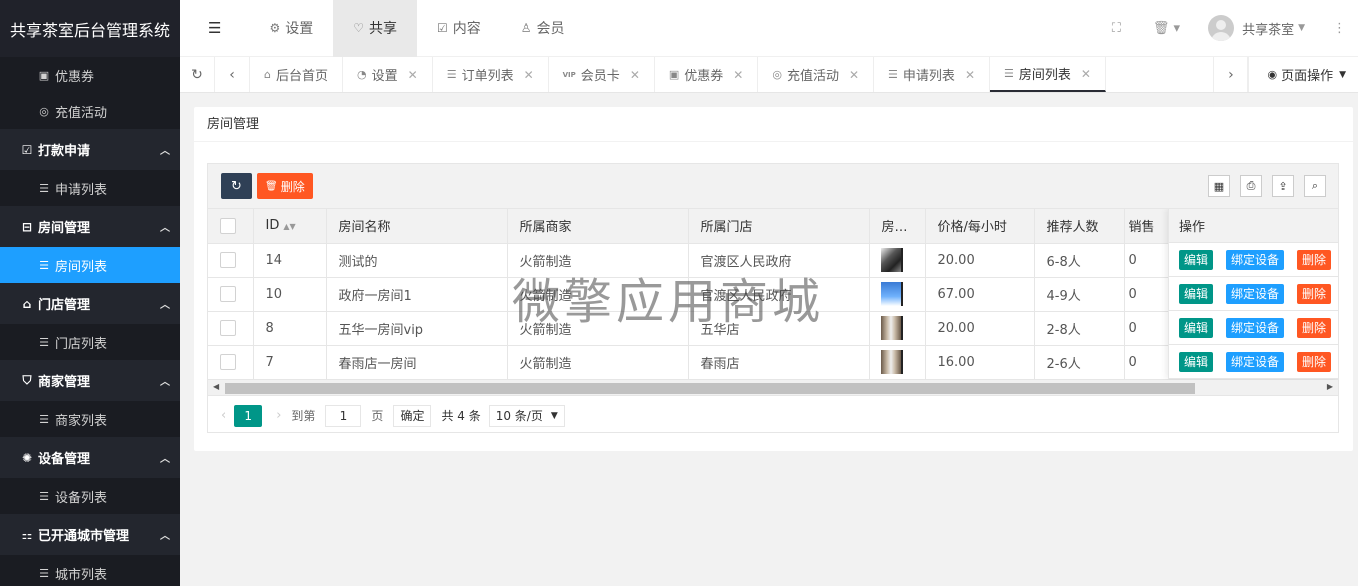  Describe the element at coordinates (1283, 186) in the screenshot. I see `export-icon: ⇪` at that location.